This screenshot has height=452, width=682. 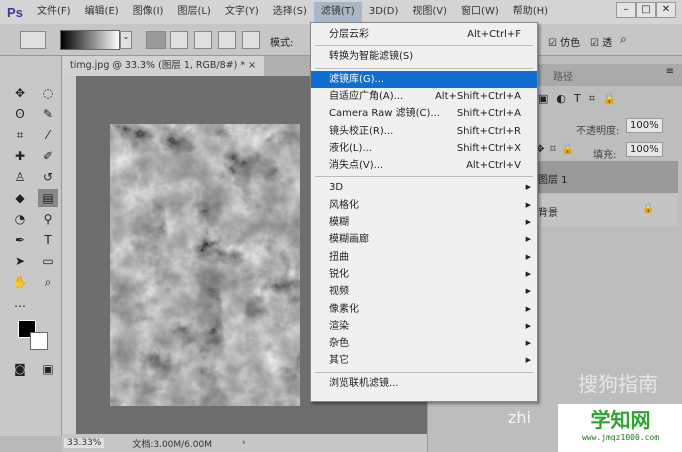 I want to click on tab-paths: 路径, so click(x=563, y=75).